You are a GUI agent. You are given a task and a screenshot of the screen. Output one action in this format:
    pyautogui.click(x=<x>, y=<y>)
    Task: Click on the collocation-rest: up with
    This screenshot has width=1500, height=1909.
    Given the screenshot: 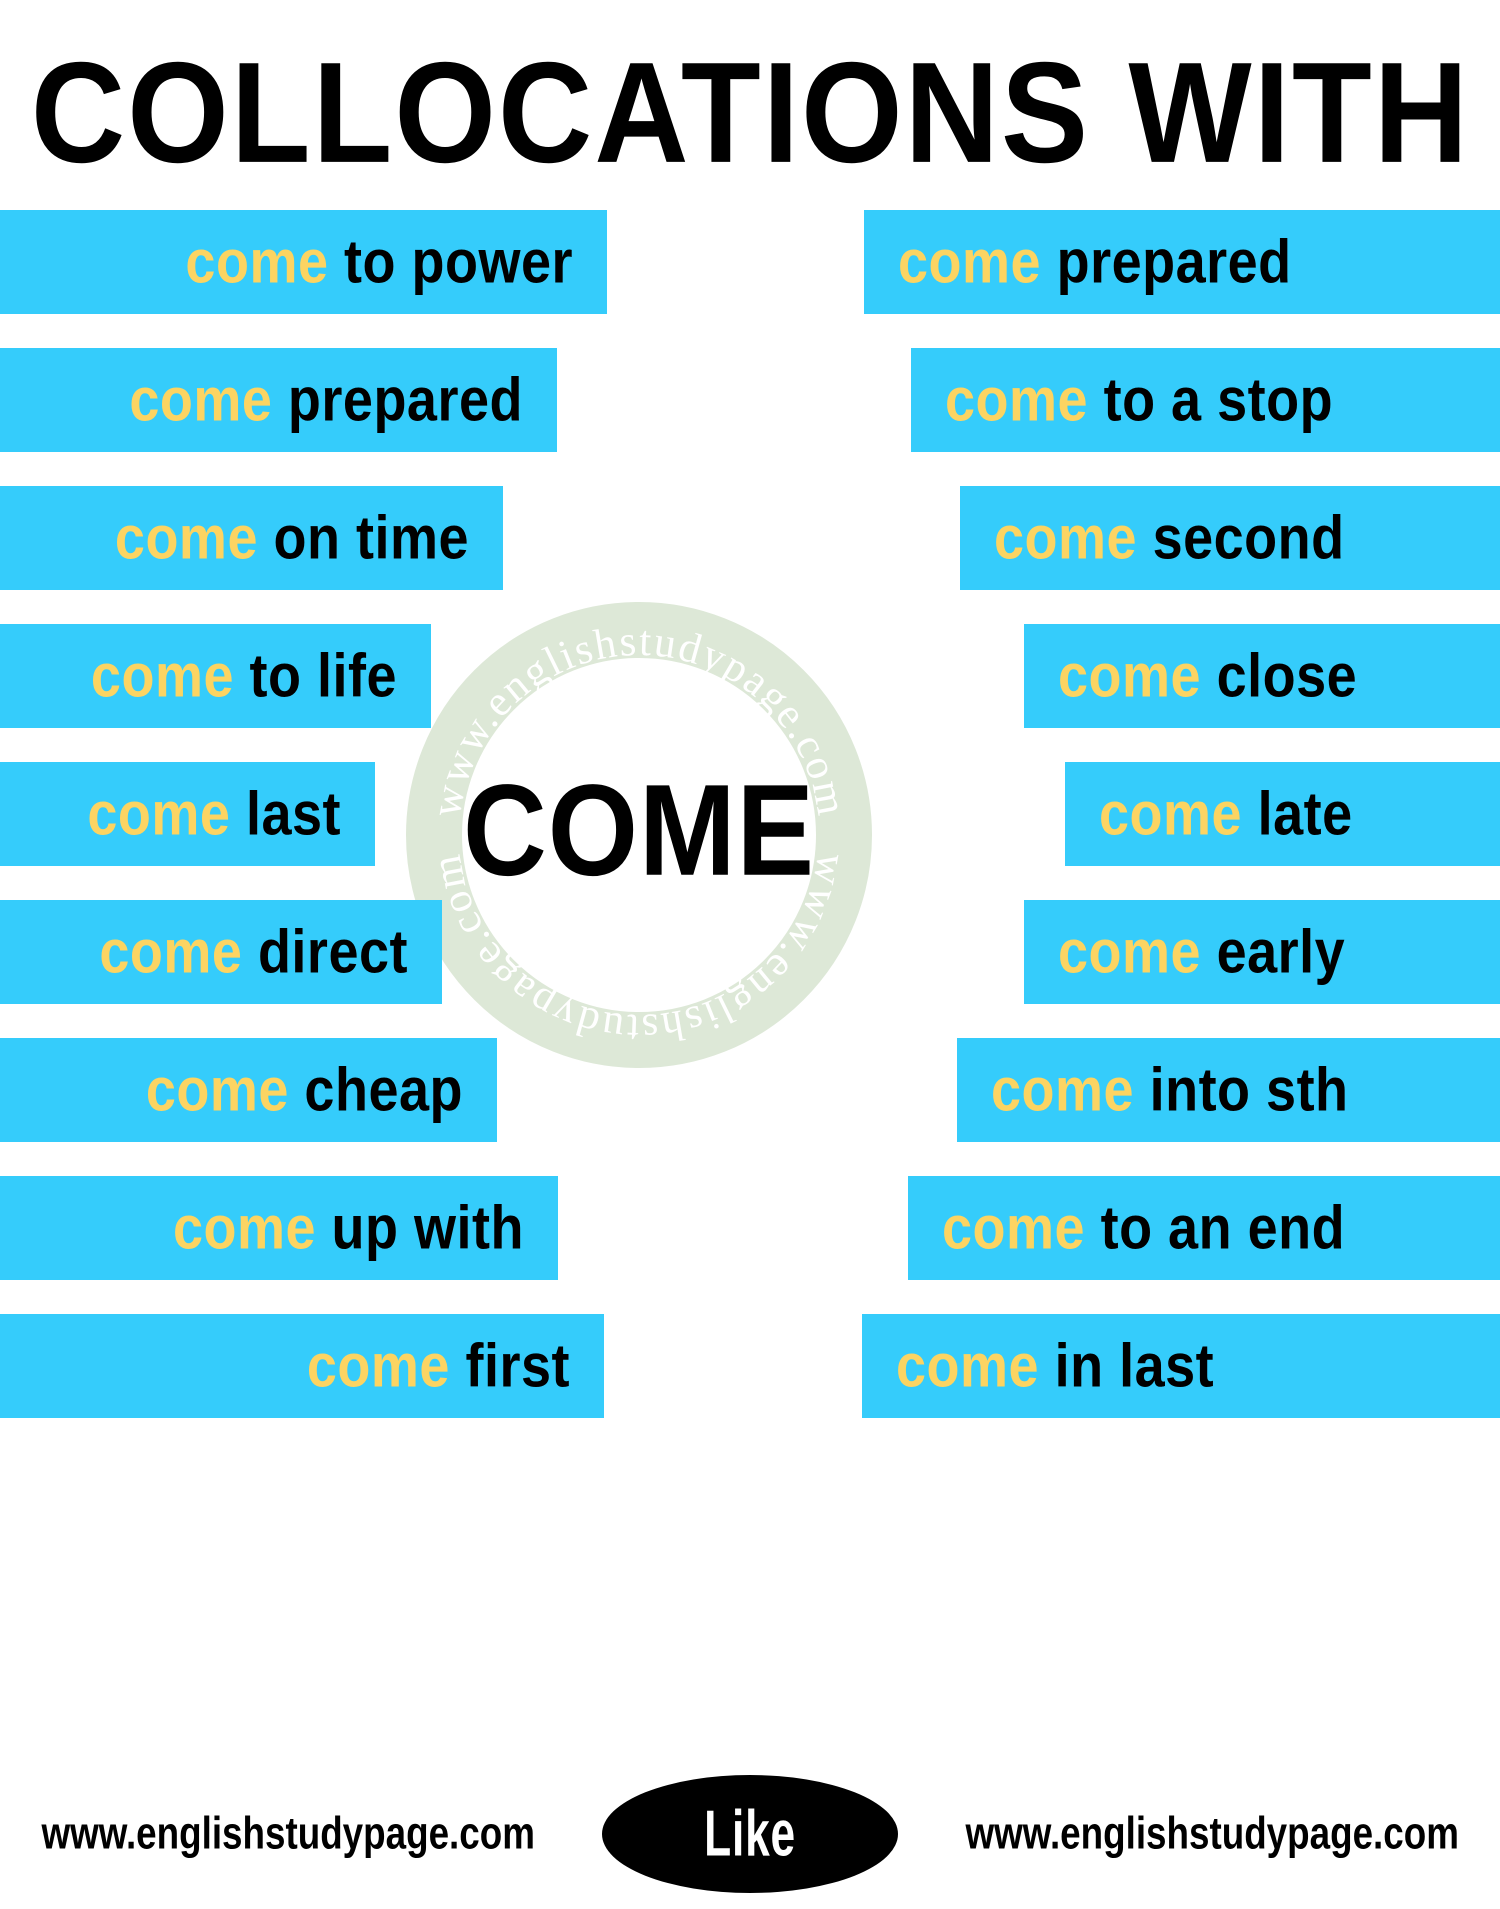 What is the action you would take?
    pyautogui.click(x=420, y=1228)
    